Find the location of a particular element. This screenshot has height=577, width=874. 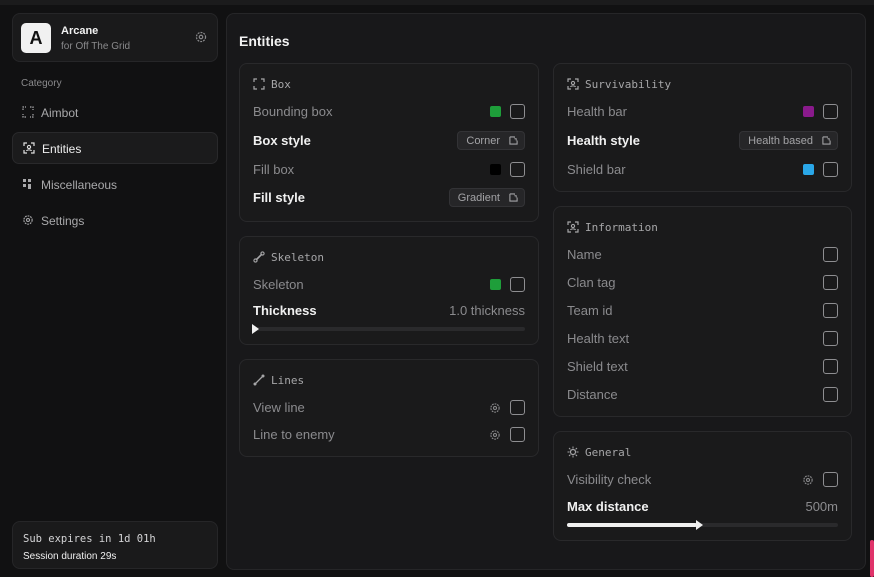

skeleton-label: Skeleton is located at coordinates (278, 284).